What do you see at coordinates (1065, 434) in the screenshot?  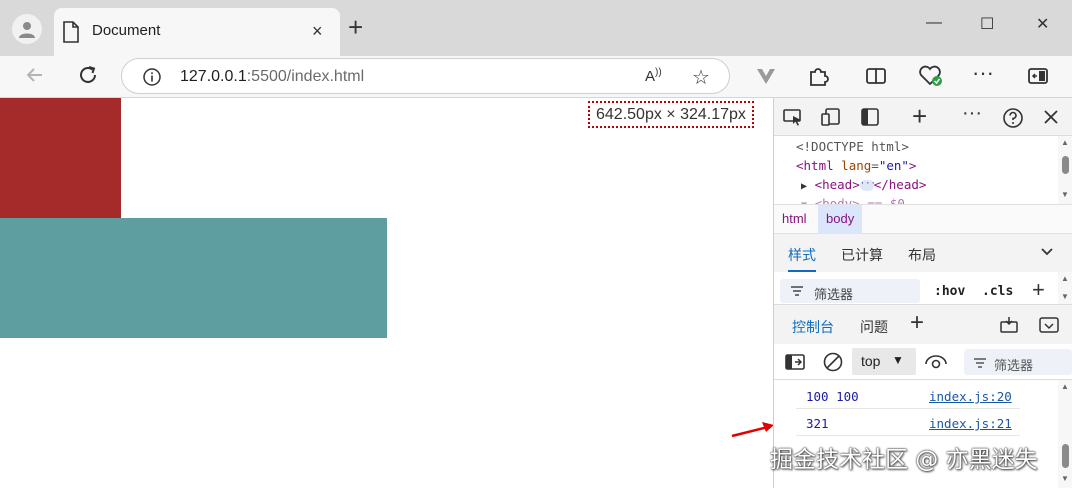 I see `console-scrollbar: ▲ ▼` at bounding box center [1065, 434].